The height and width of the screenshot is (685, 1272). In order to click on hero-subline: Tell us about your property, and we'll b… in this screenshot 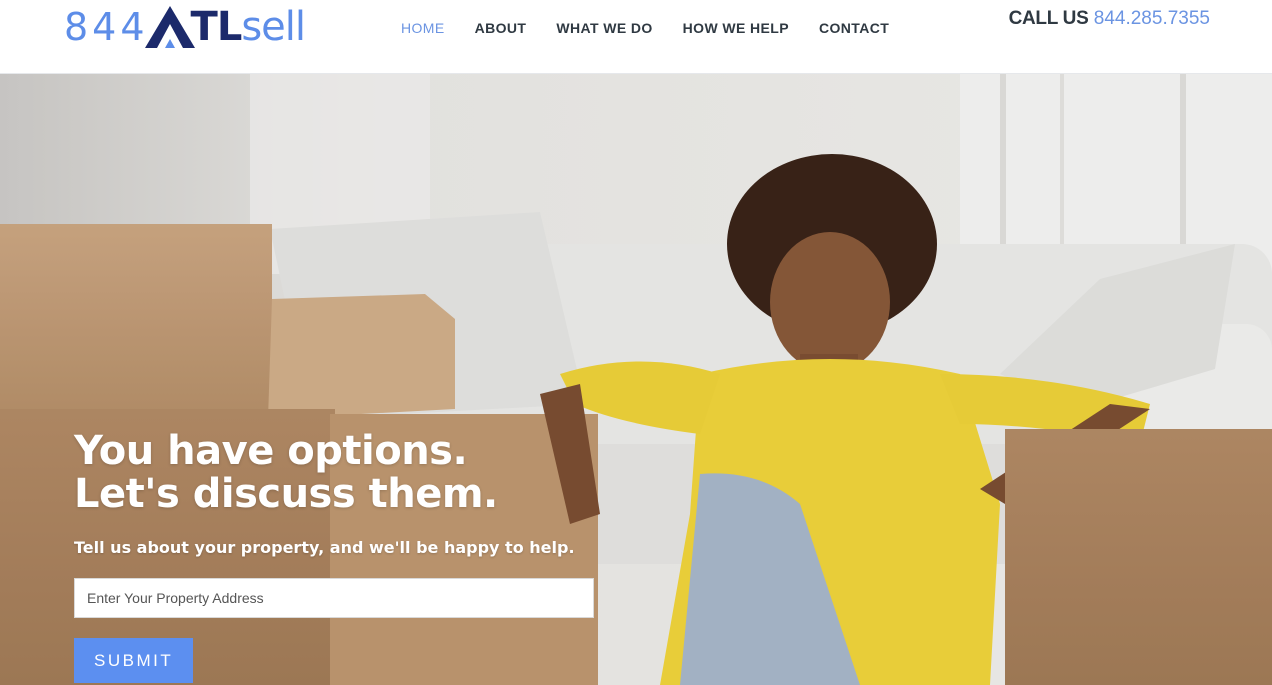, I will do `click(324, 547)`.